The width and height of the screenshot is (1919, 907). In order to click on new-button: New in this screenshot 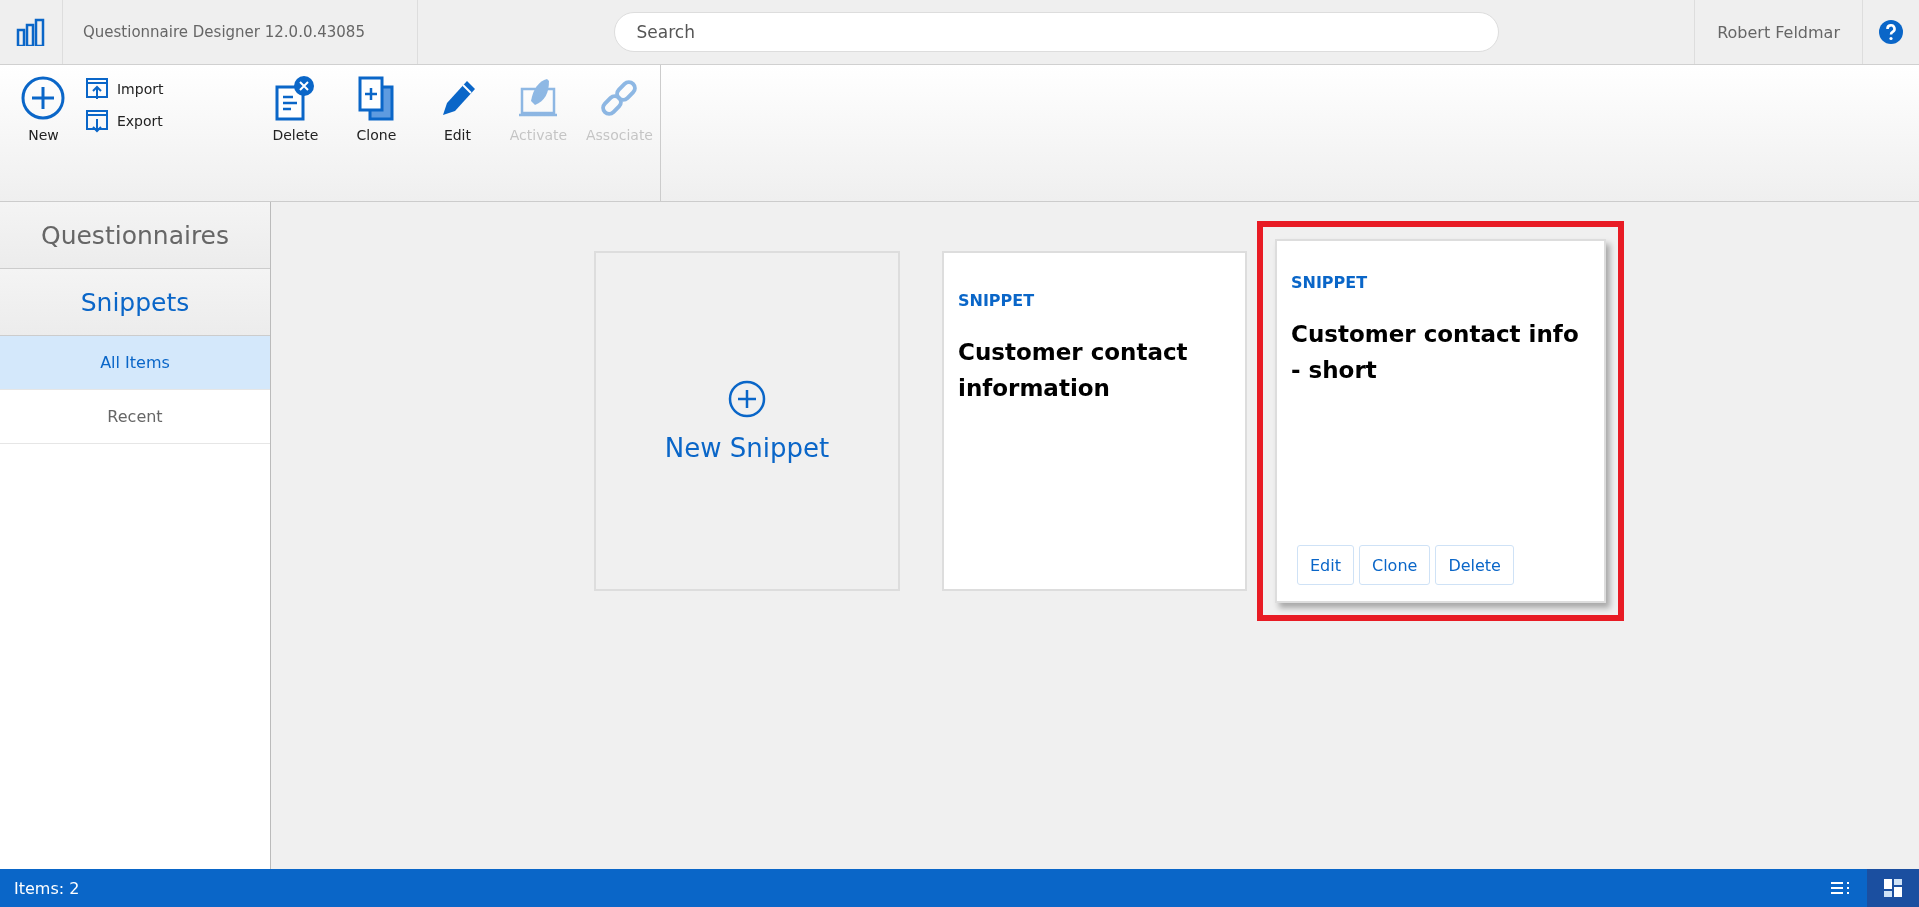, I will do `click(43, 109)`.